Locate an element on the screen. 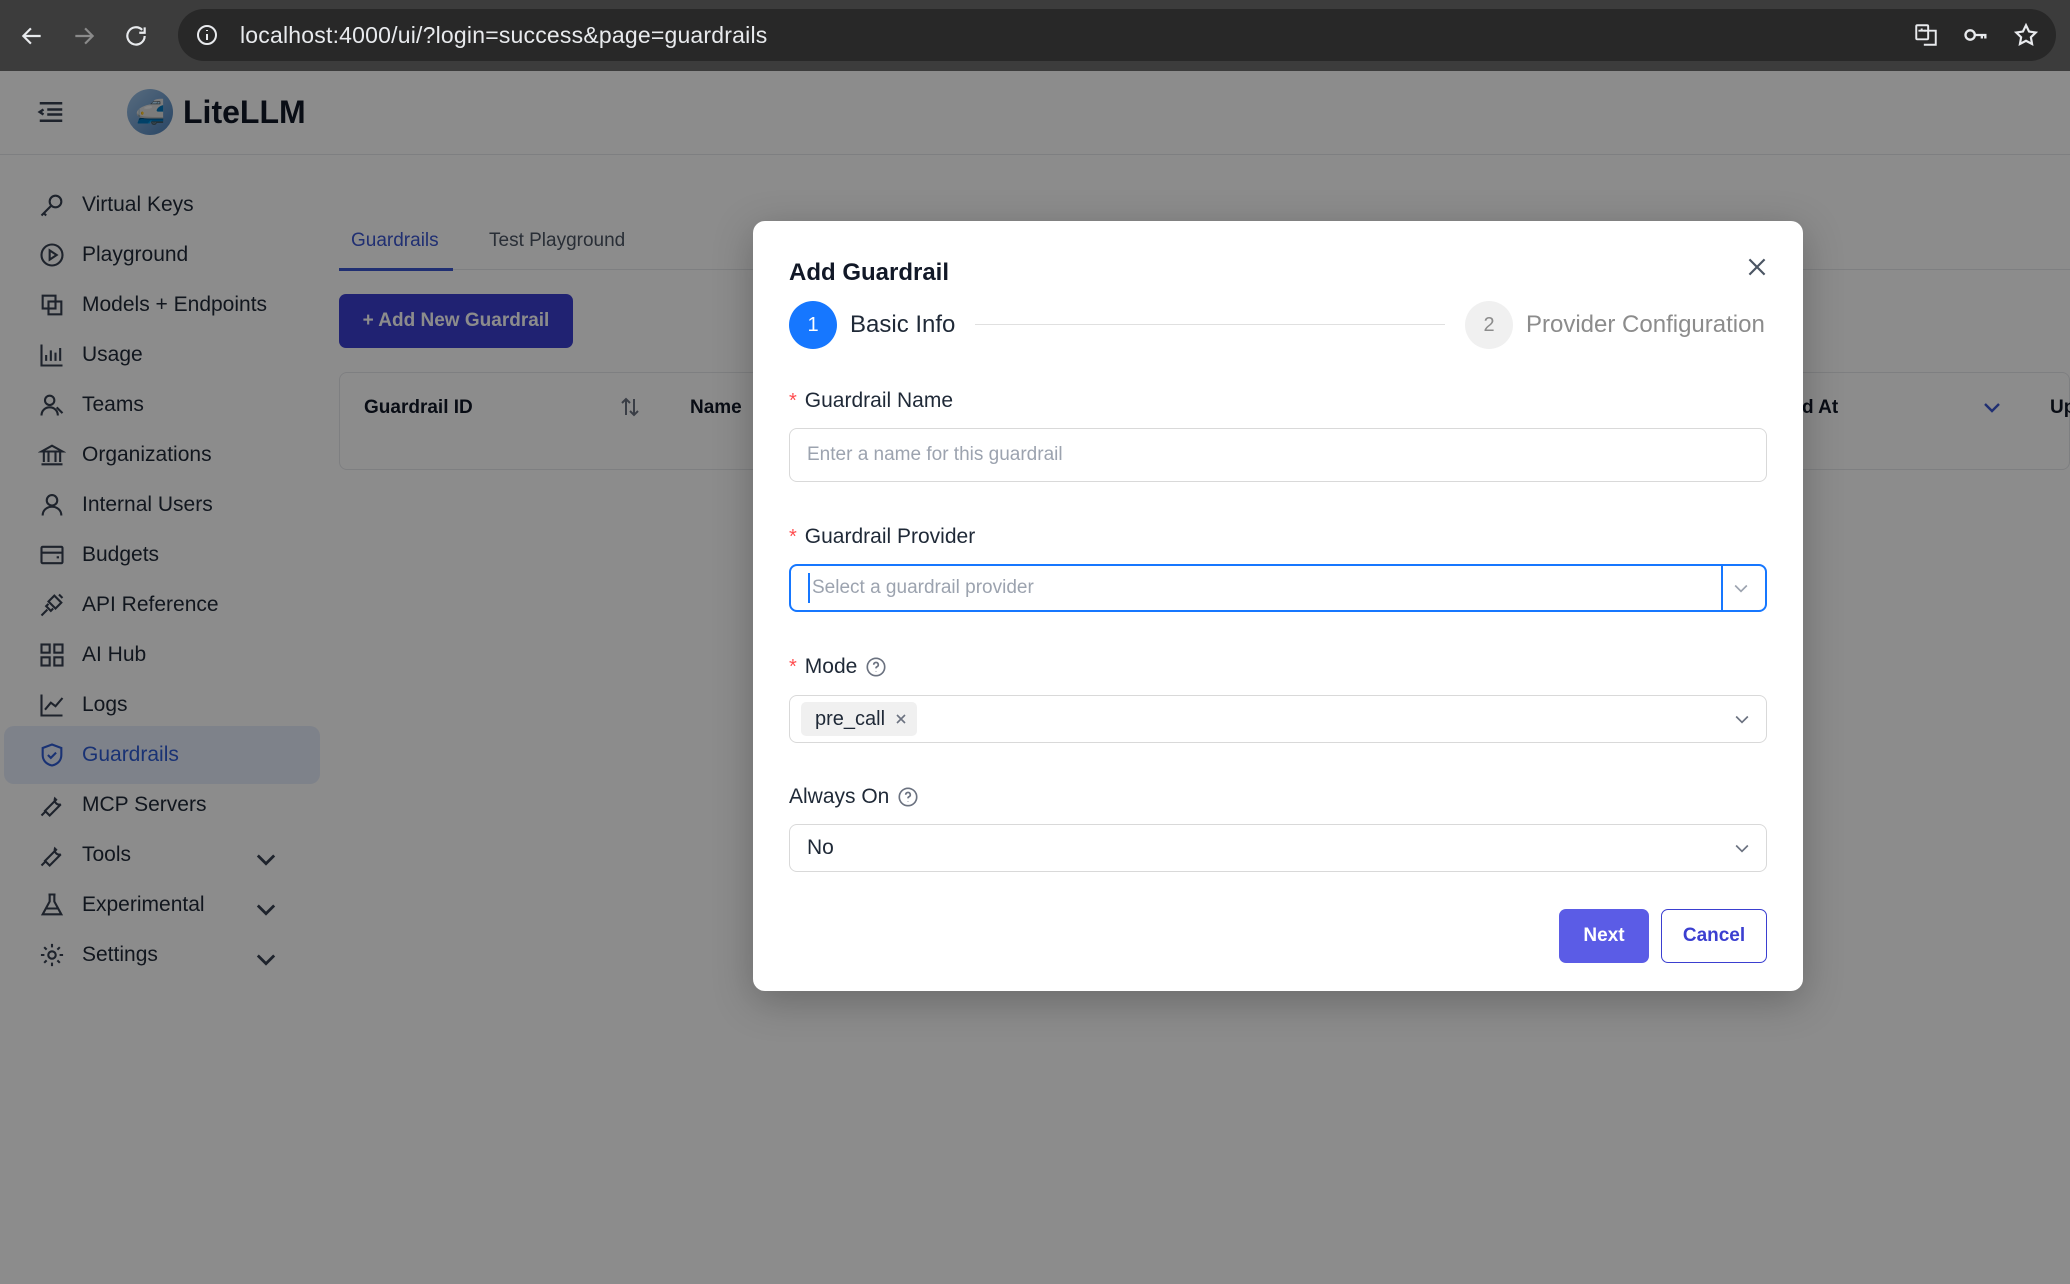  mode-label: * Mode is located at coordinates (838, 667).